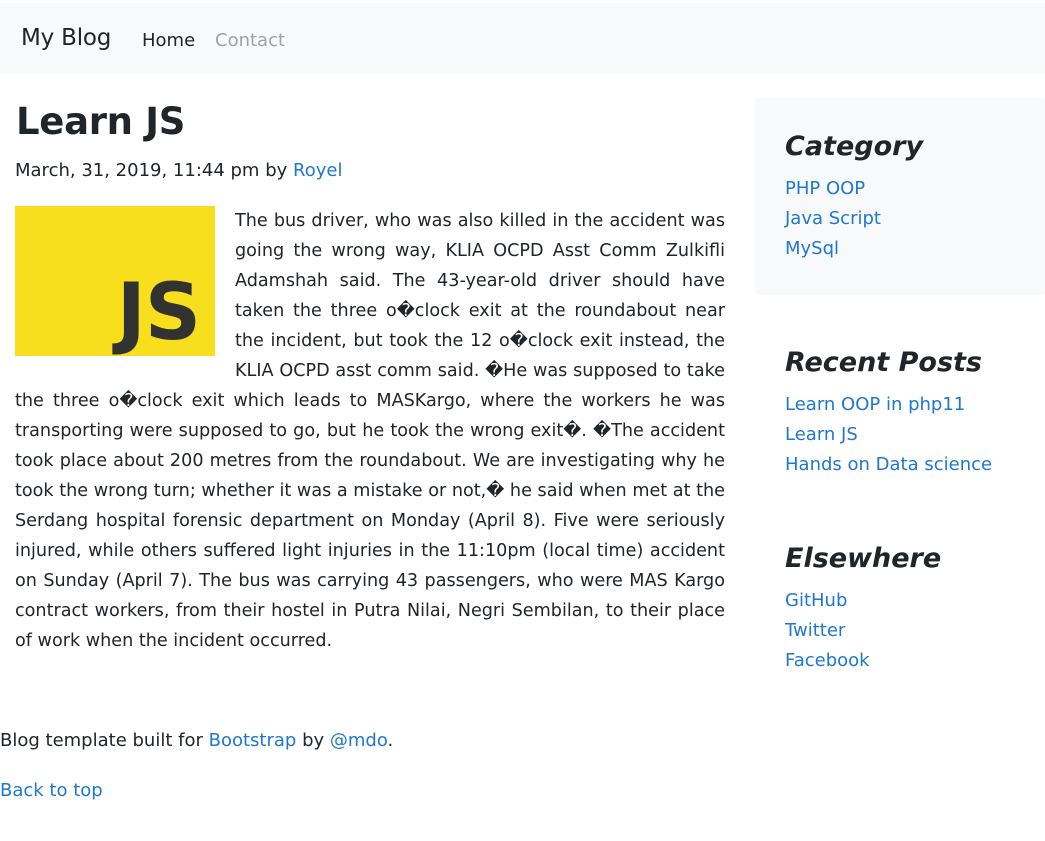 The height and width of the screenshot is (841, 1045). Describe the element at coordinates (825, 188) in the screenshot. I see `category-link-php-oop: PHP OOP` at that location.